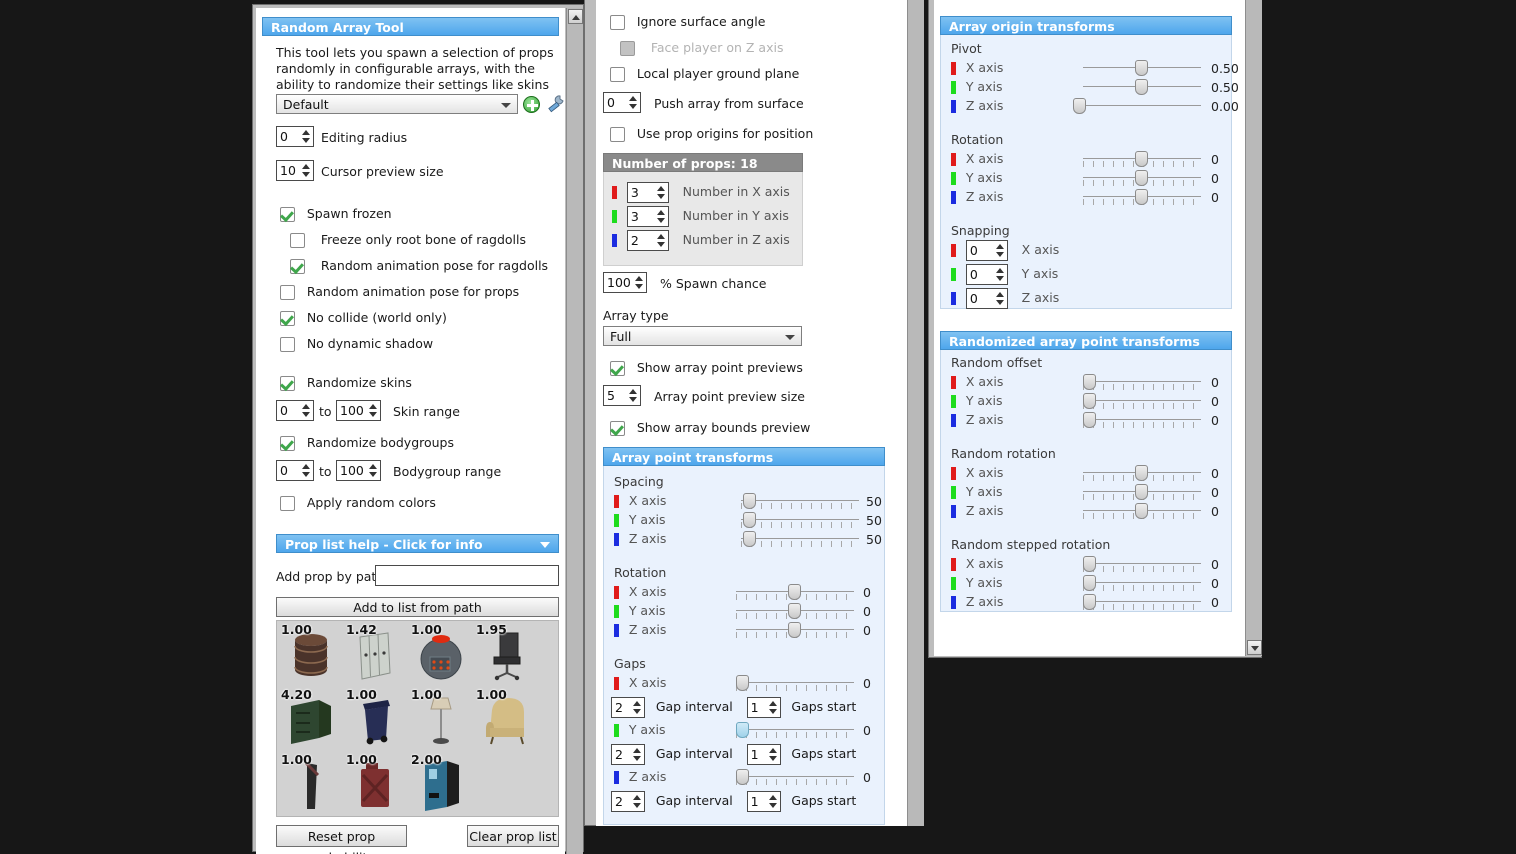 Image resolution: width=1516 pixels, height=854 pixels. I want to click on checkbox-random-anim-props: Random animation pose for props, so click(399, 292).